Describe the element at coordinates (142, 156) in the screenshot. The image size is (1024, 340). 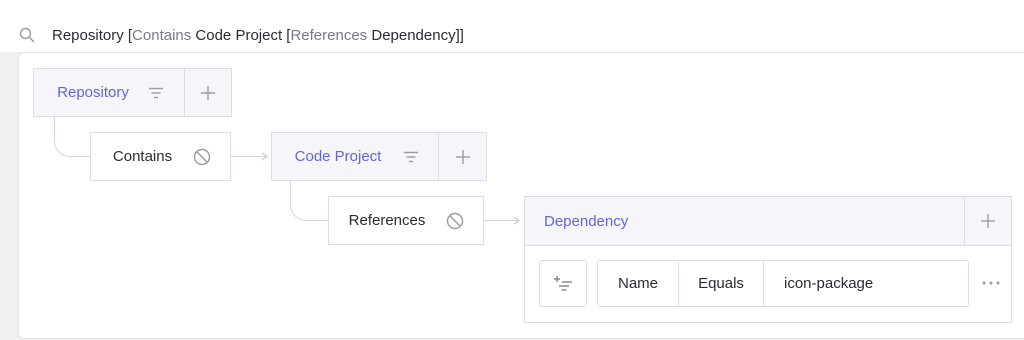
I see `relation-label: Contains` at that location.